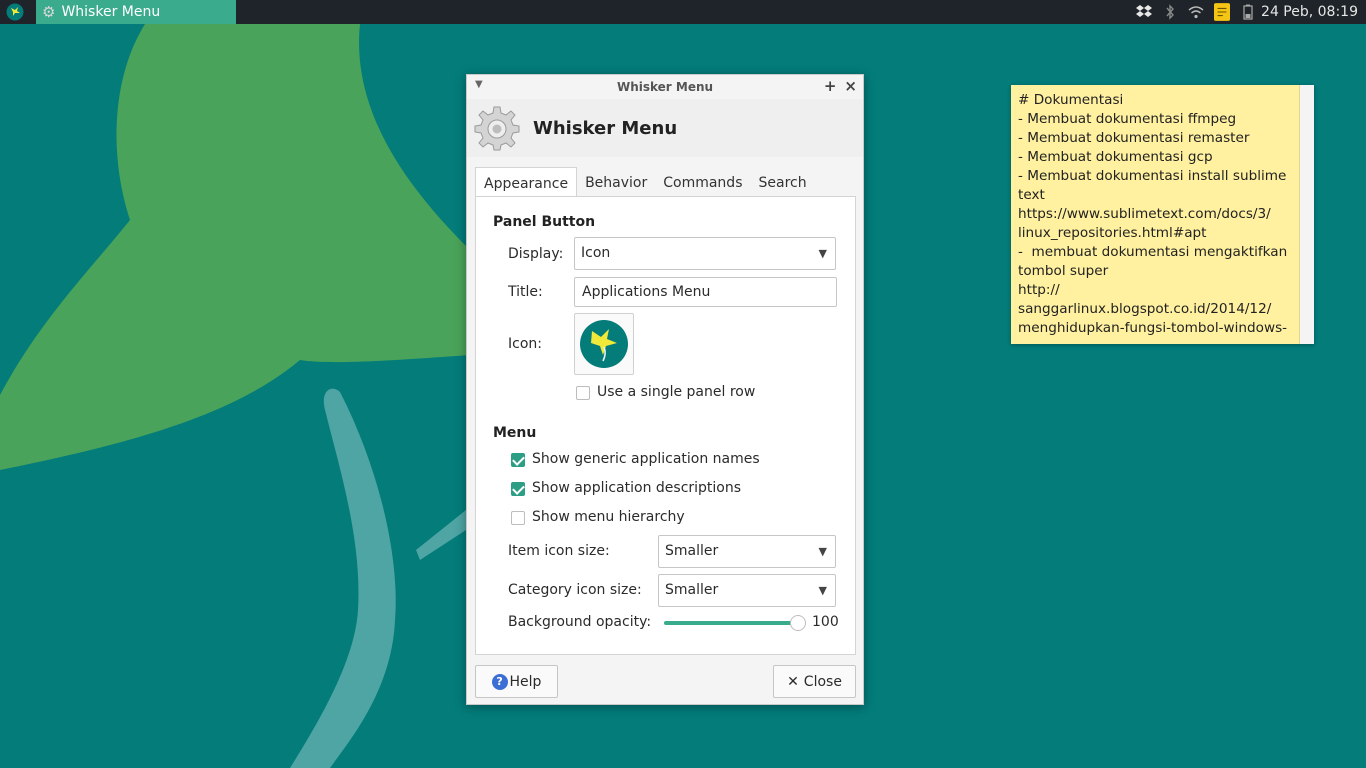 The image size is (1366, 768). Describe the element at coordinates (525, 344) in the screenshot. I see `icon-label: Icon:` at that location.